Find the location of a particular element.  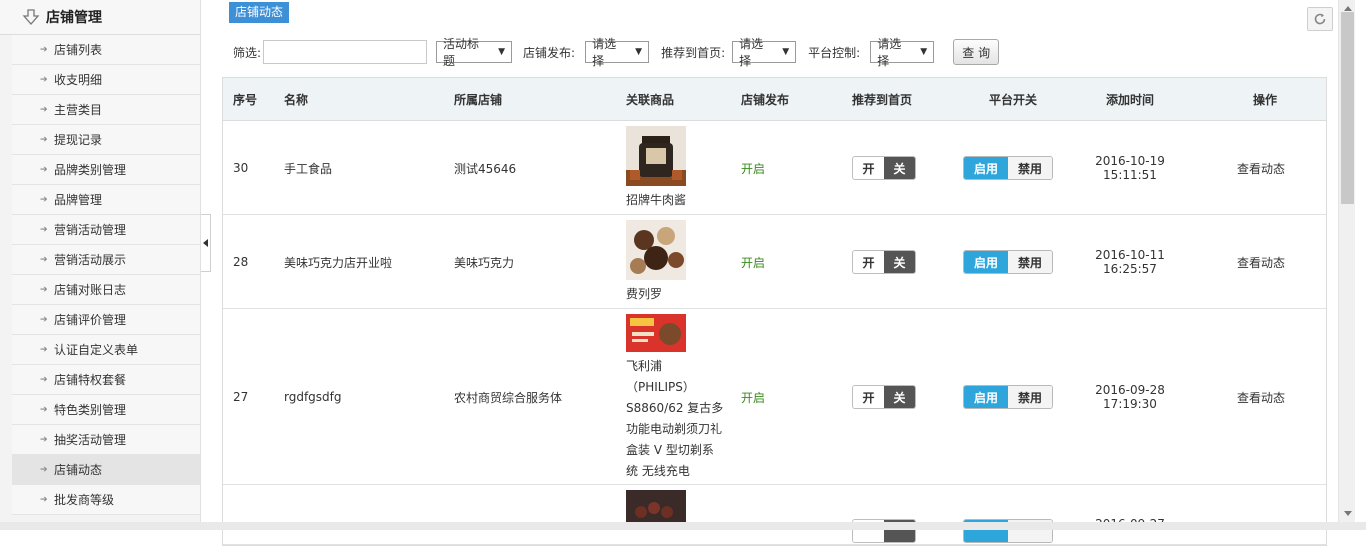

platform-control-select-value: 请选择 is located at coordinates (889, 52).